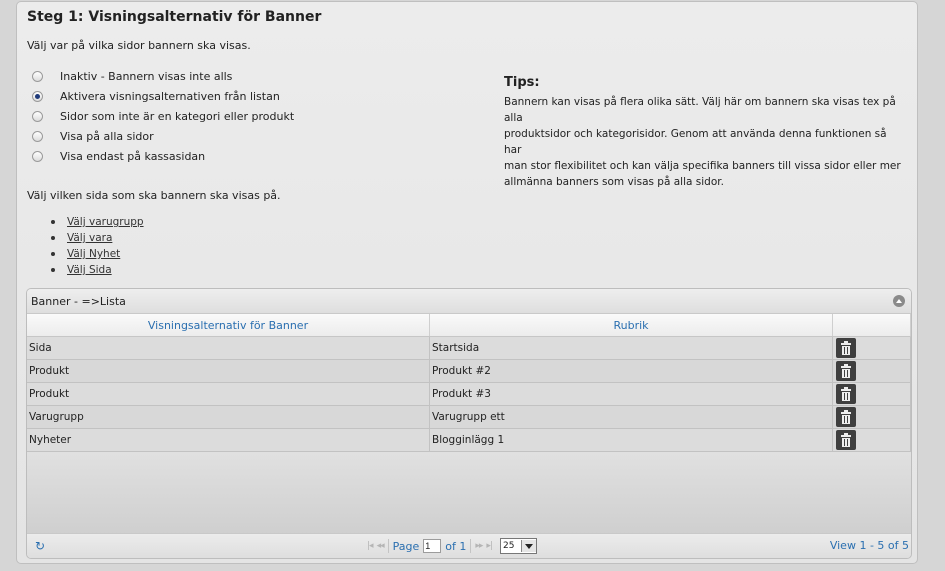 Image resolution: width=945 pixels, height=571 pixels. Describe the element at coordinates (469, 301) in the screenshot. I see `grid-caption: Banner - =>Lista` at that location.